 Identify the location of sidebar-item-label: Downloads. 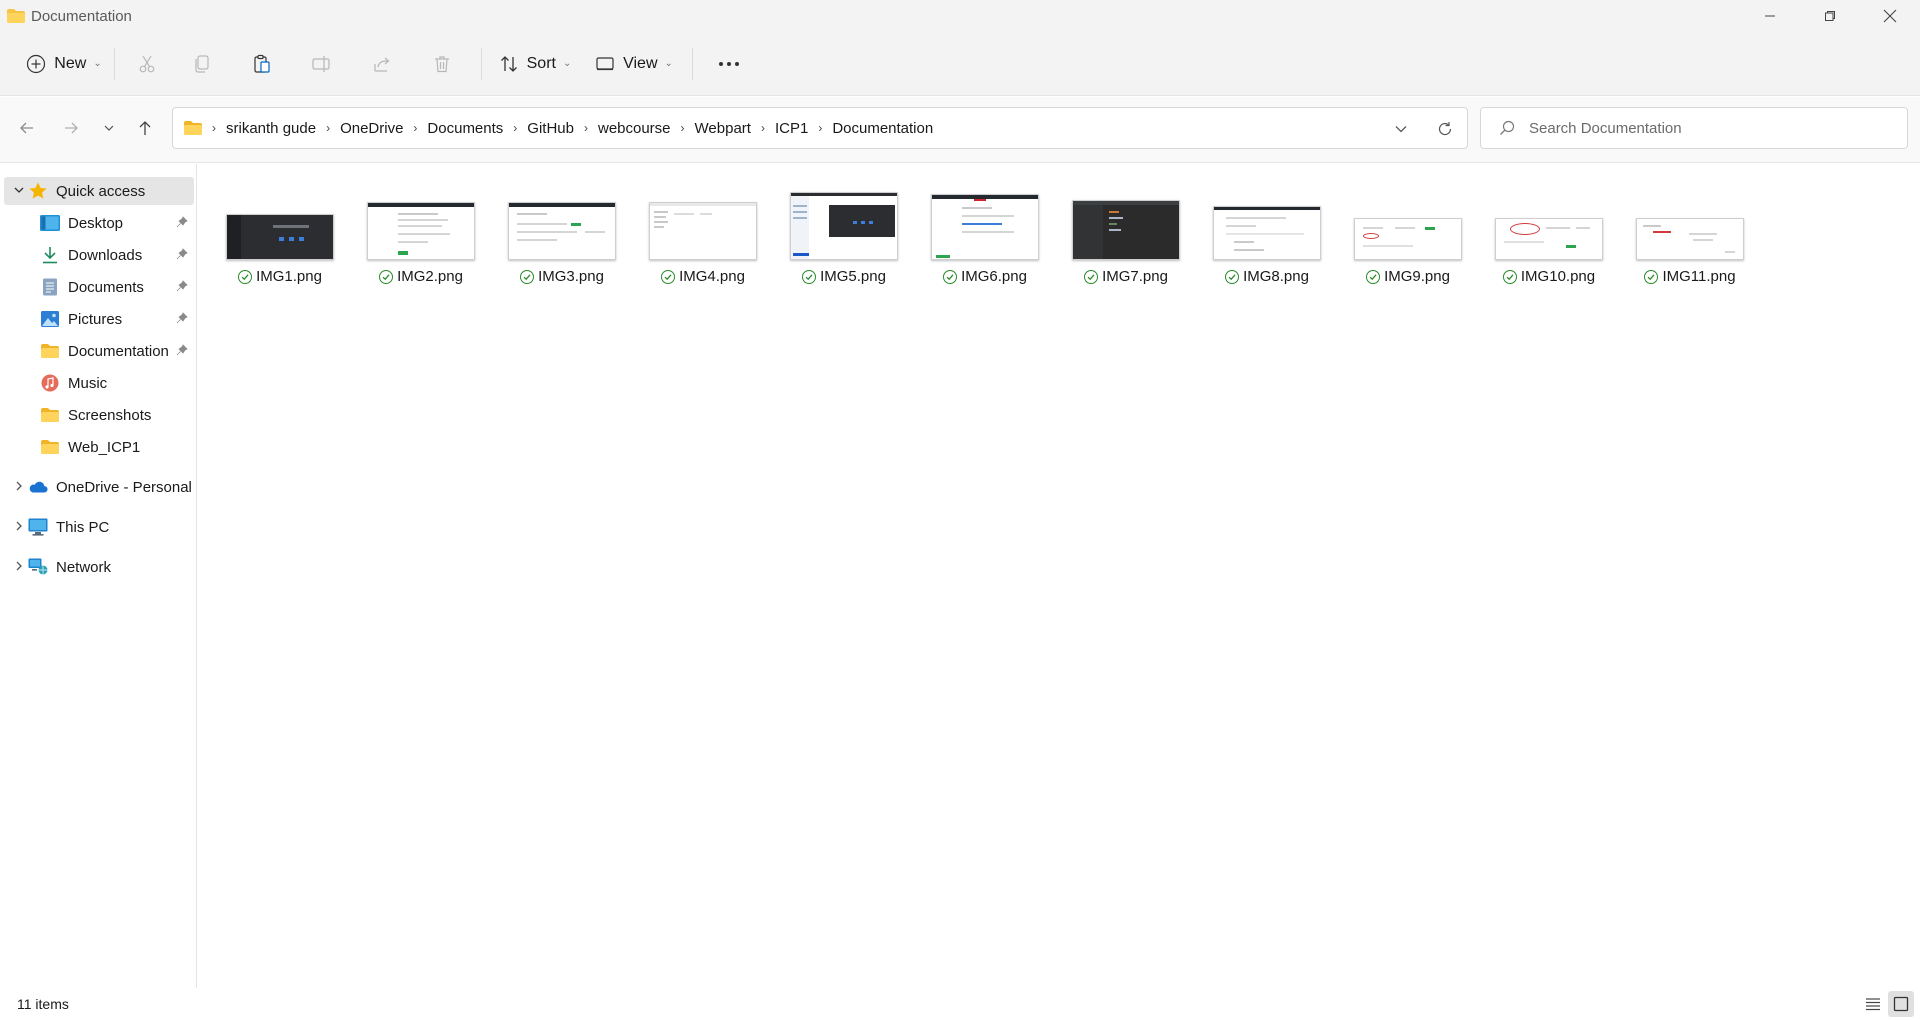
(105, 255).